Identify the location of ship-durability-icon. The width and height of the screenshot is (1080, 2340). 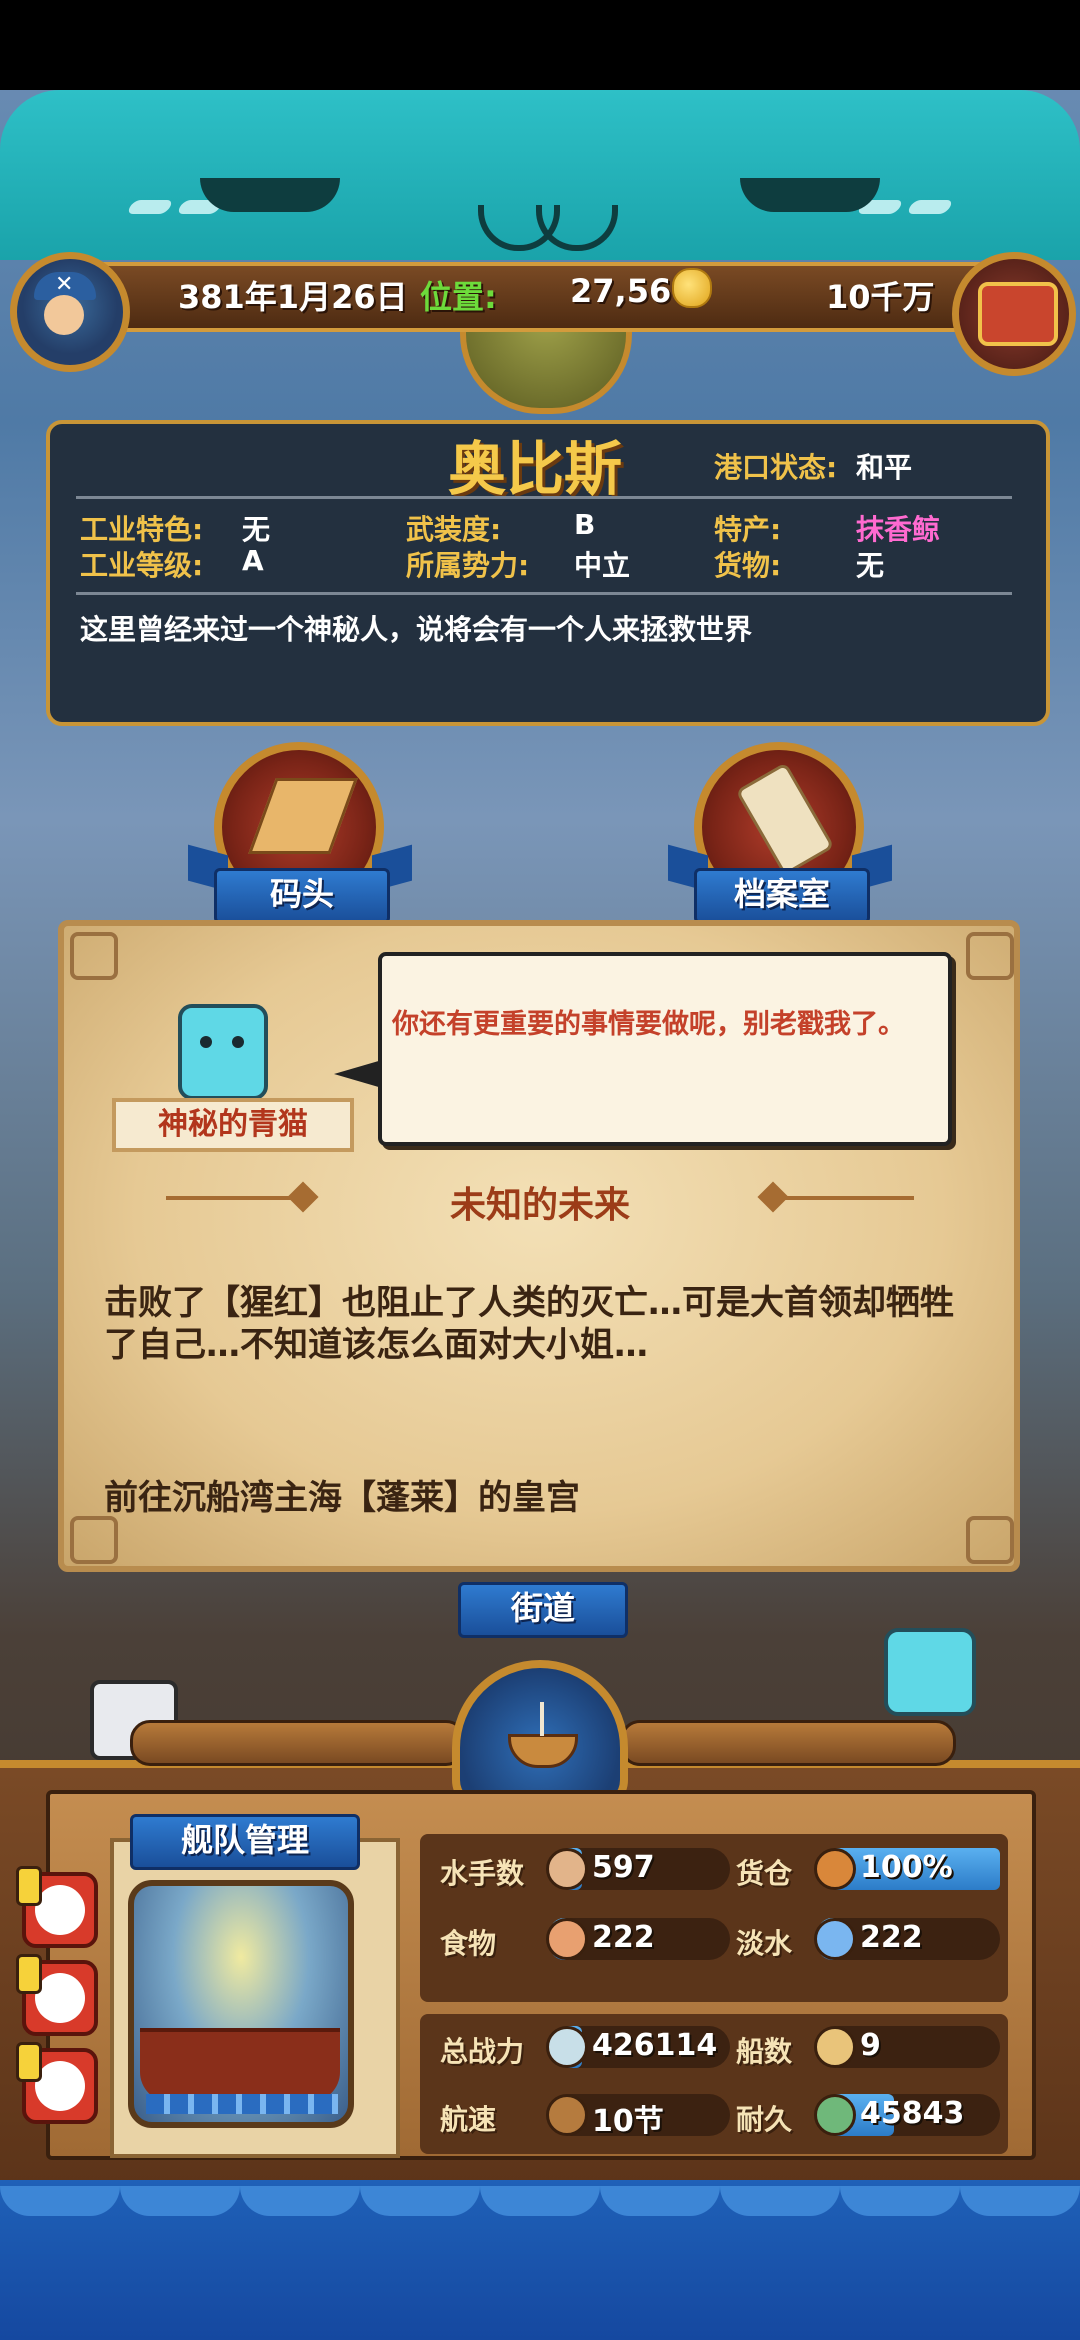
(835, 2115).